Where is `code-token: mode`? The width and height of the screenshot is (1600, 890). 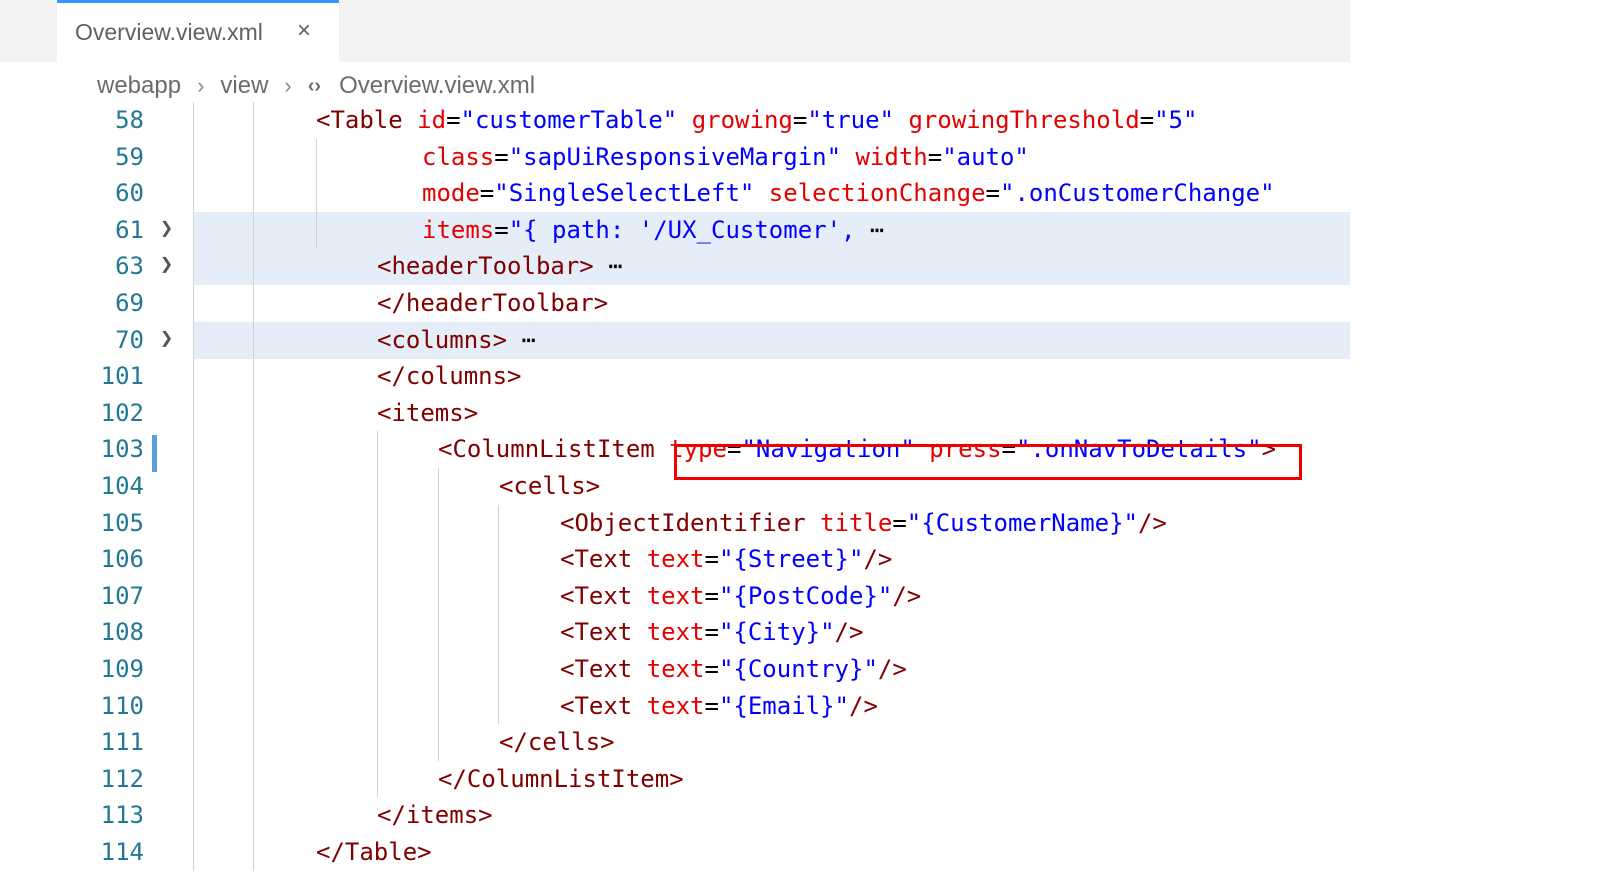
code-token: mode is located at coordinates (451, 193).